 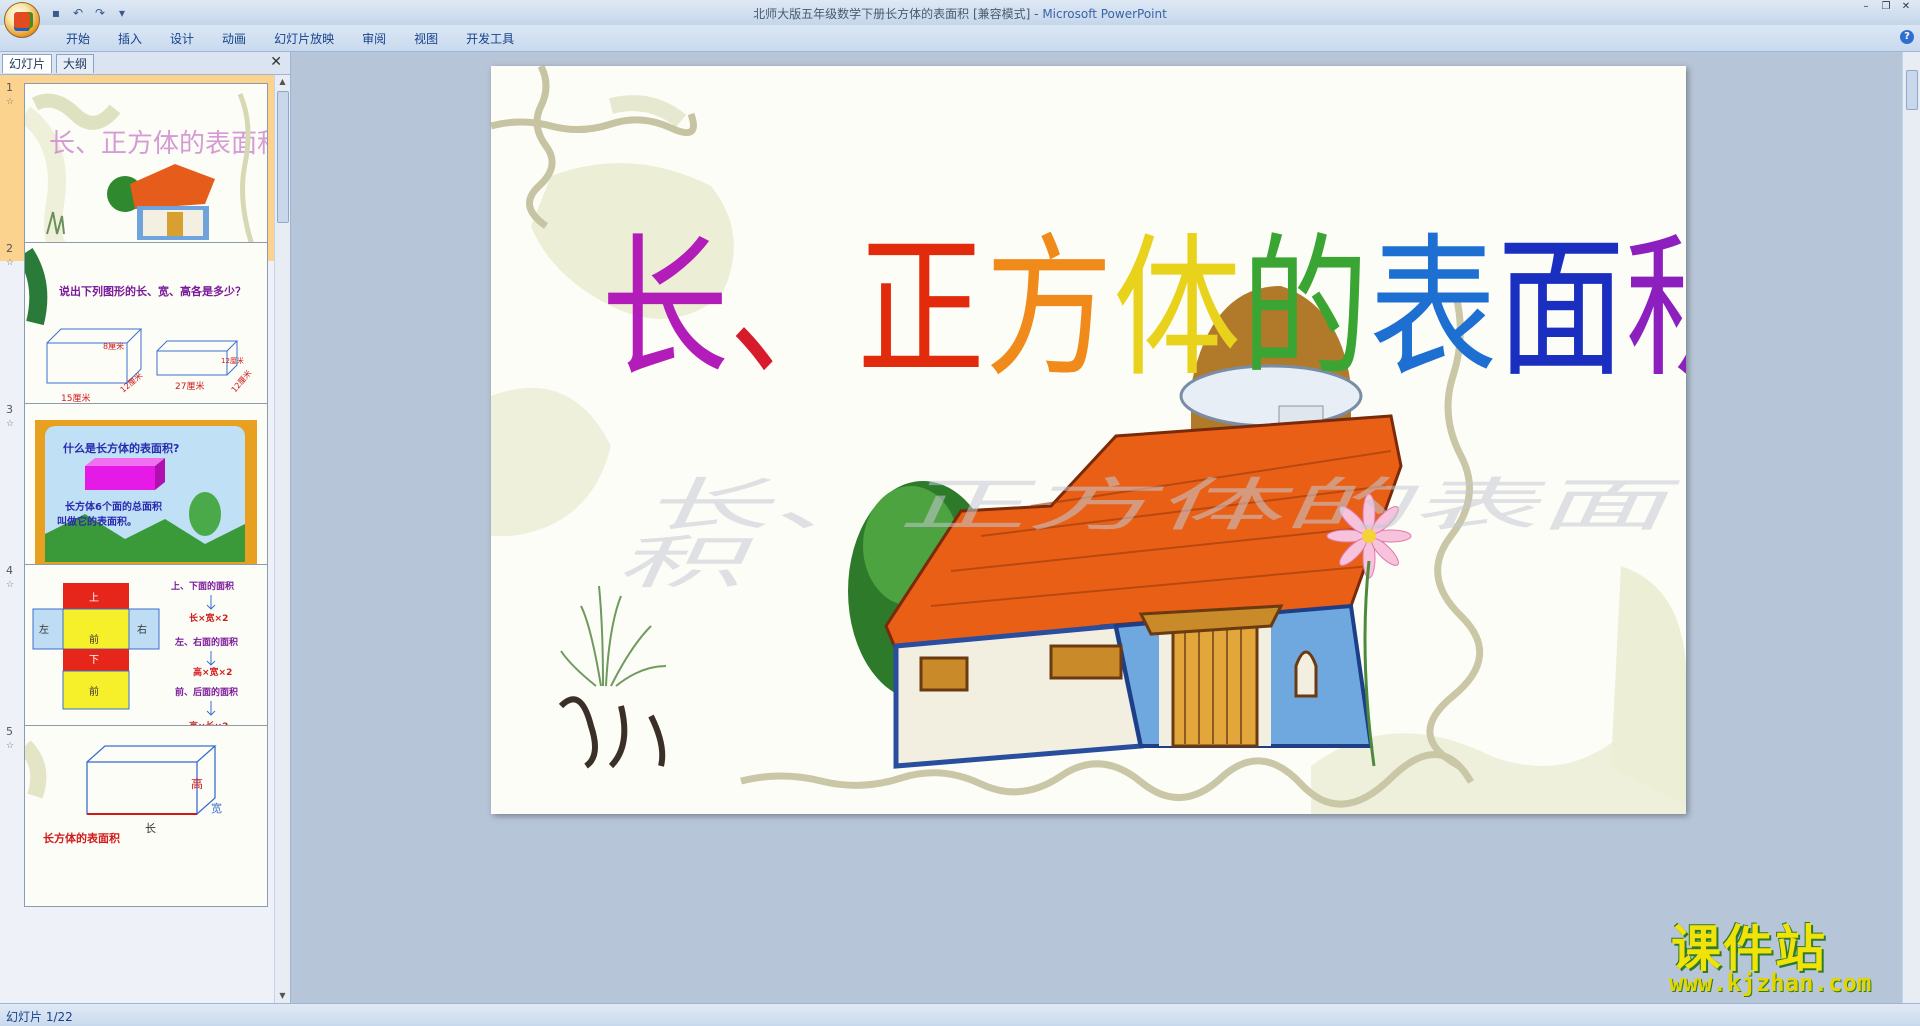 I want to click on tab-view: 视图, so click(x=426, y=39).